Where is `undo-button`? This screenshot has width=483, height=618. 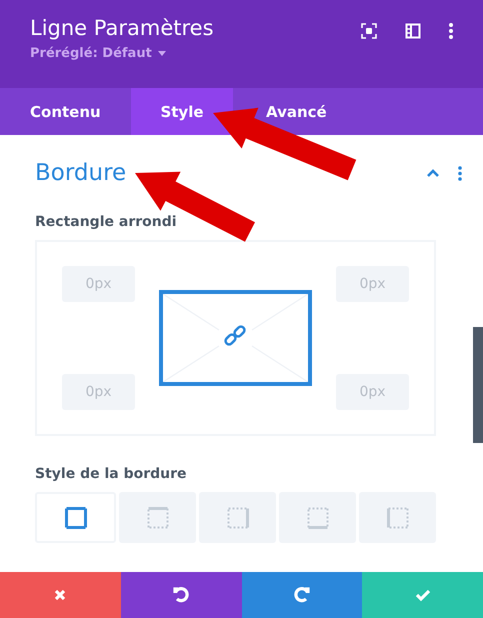 undo-button is located at coordinates (181, 595).